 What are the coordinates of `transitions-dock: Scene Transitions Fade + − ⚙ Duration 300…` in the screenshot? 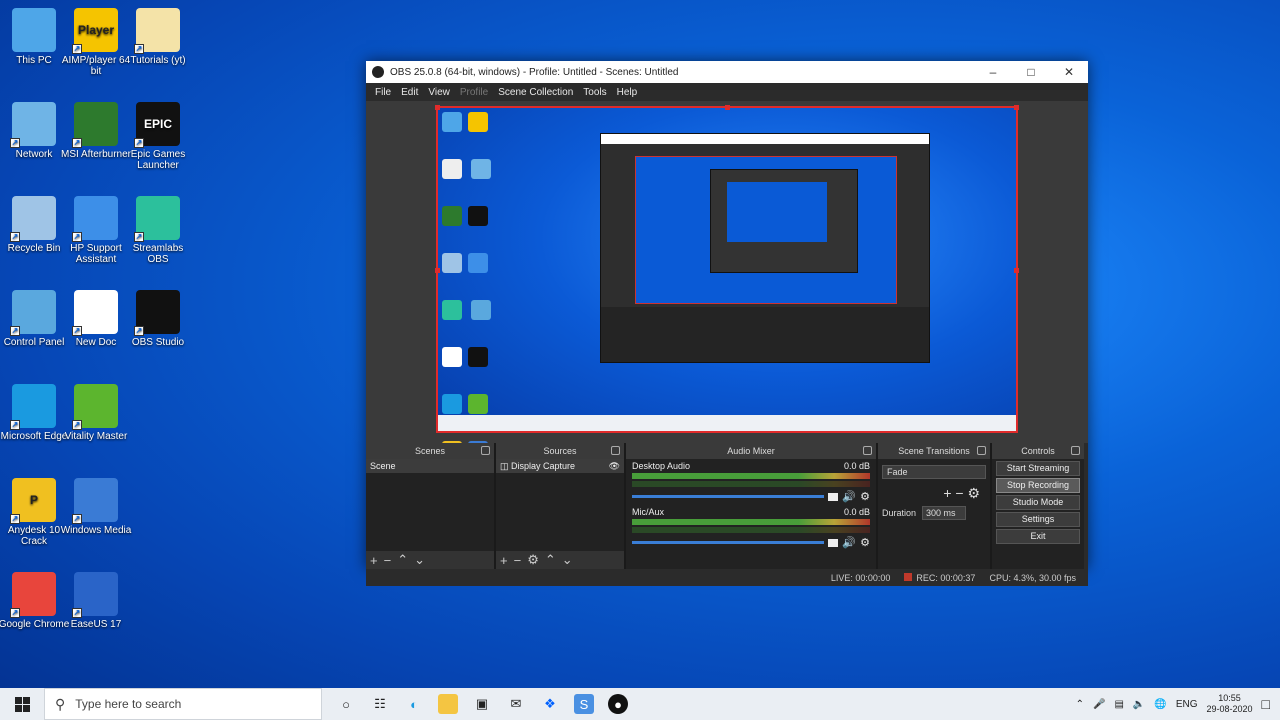 It's located at (935, 506).